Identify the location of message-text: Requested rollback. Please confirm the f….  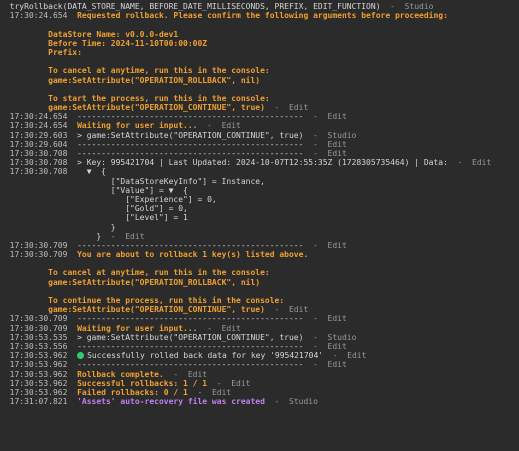
(257, 16).